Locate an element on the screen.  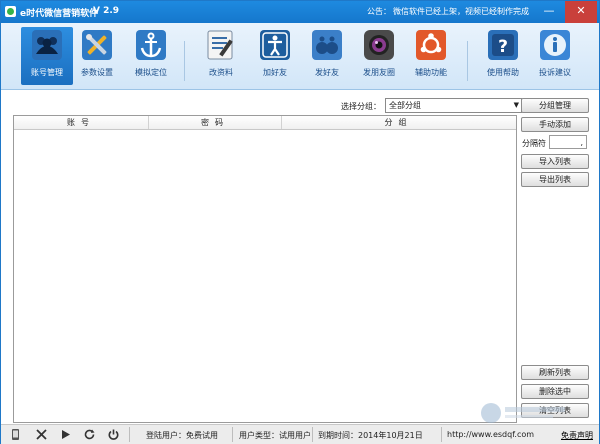
tool-moments: 发朋友圈 is located at coordinates (379, 56).